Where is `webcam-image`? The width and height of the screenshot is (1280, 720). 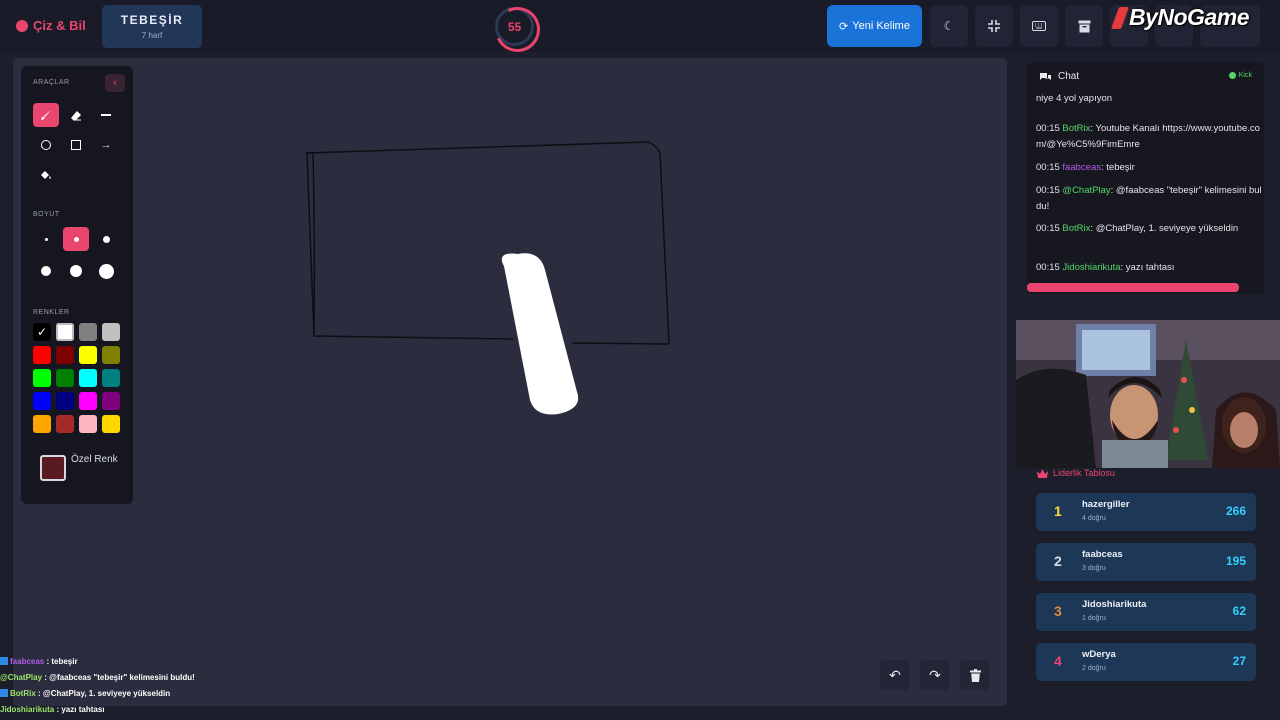
webcam-image is located at coordinates (1148, 394).